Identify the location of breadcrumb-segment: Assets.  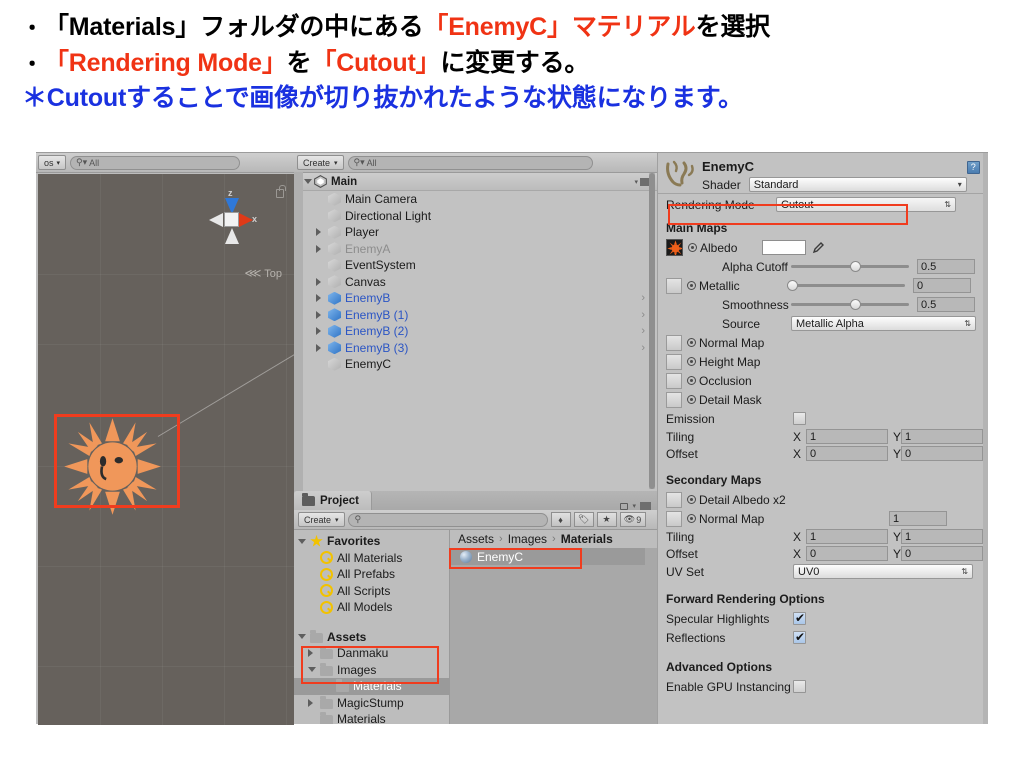
(476, 539).